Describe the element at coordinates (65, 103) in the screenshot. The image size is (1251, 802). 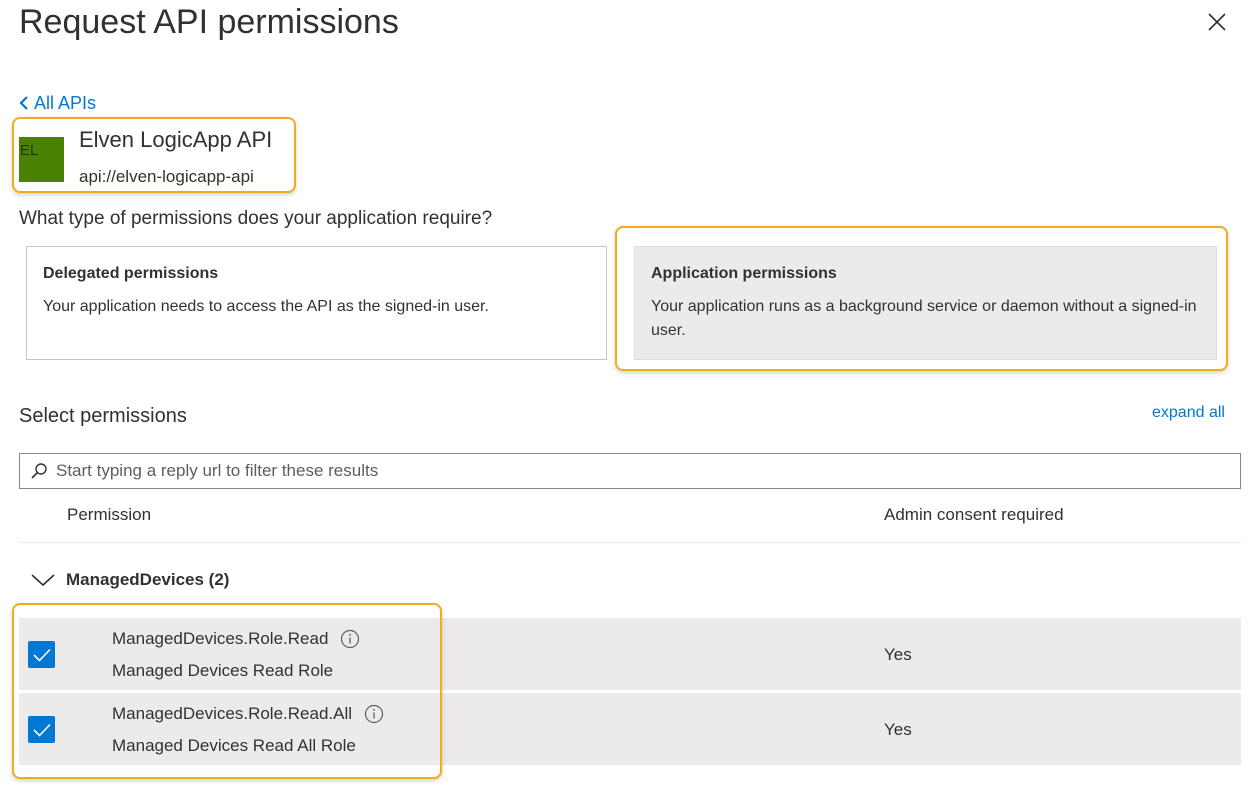
I see `all-apis-label: All APIs` at that location.